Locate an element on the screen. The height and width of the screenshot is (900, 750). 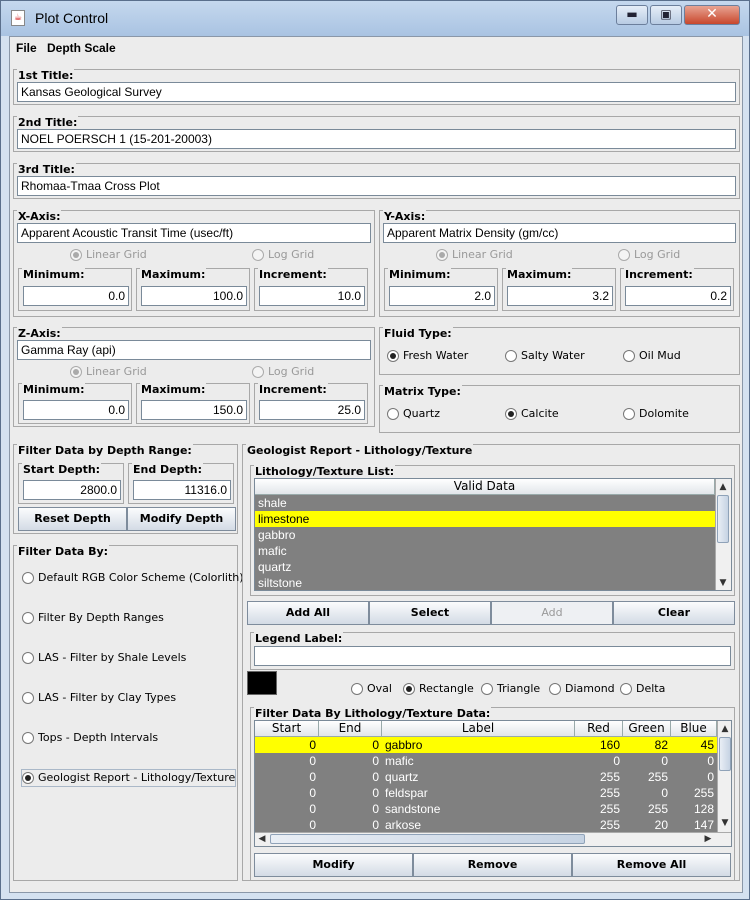
modify-button: Modify is located at coordinates (333, 865).